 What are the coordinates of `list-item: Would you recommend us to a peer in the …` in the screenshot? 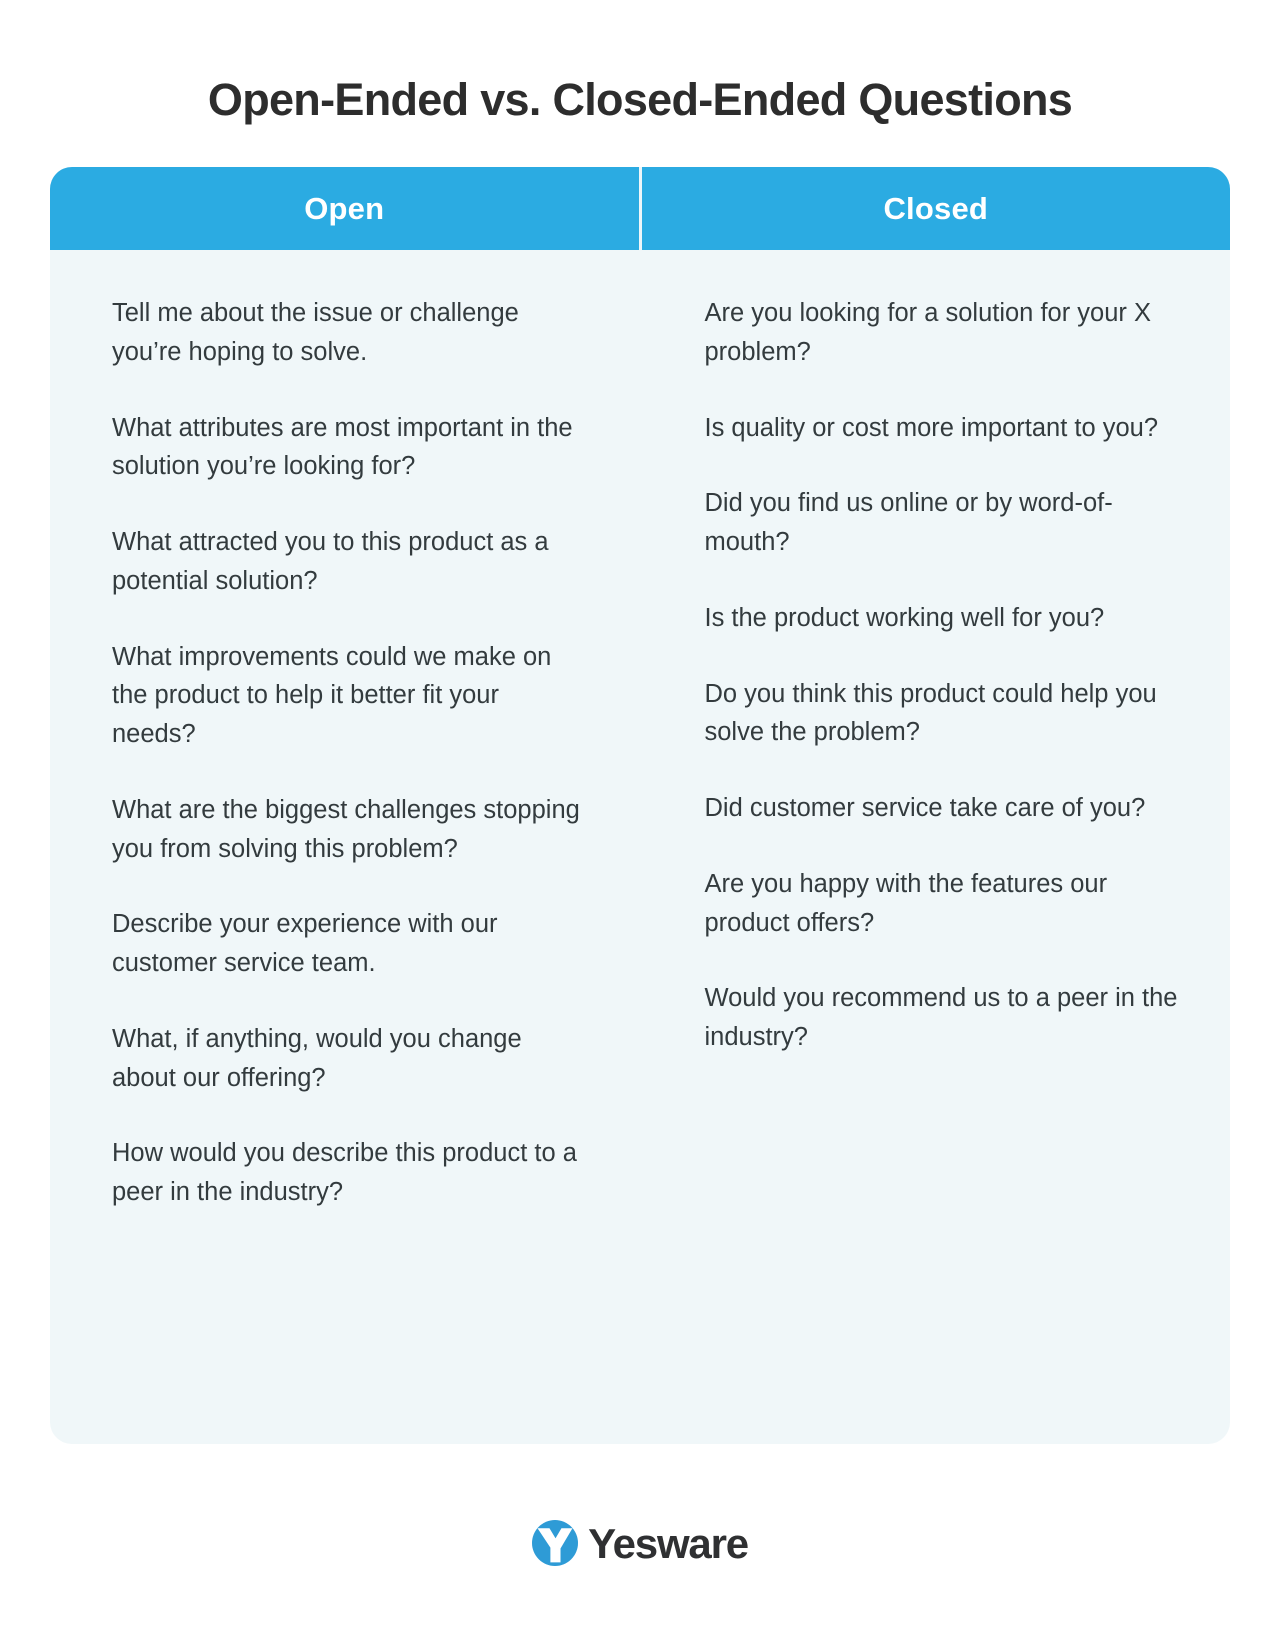 It's located at (941, 1017).